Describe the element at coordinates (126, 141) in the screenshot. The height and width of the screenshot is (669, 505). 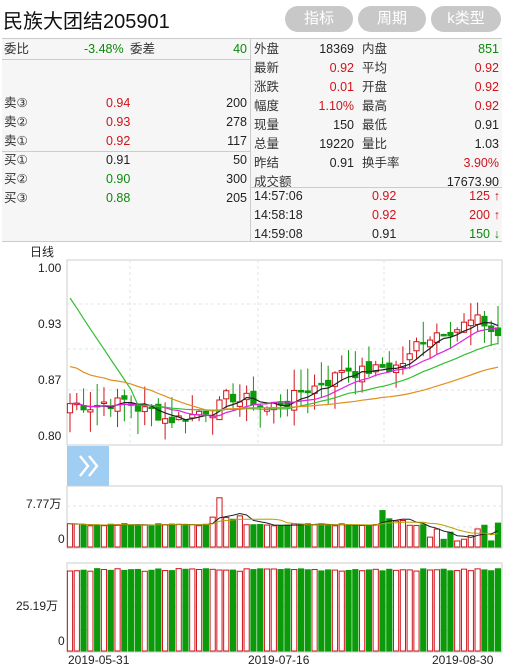
I see `ask-row: 卖① 0.92 117` at that location.